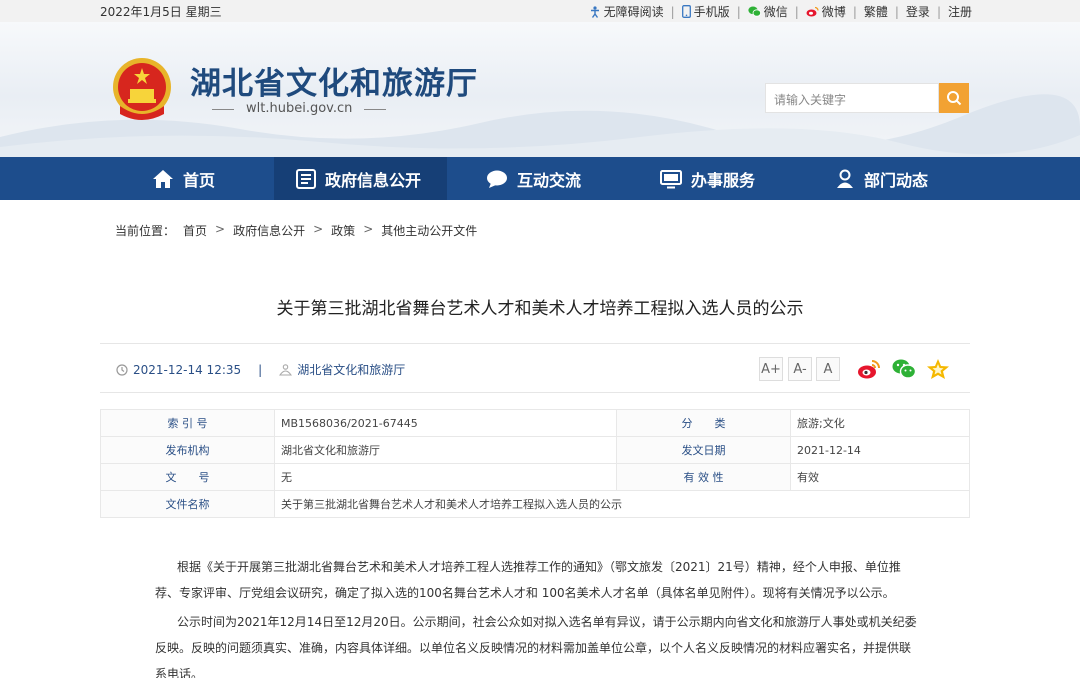 The image size is (1080, 678). I want to click on weibo-label: 微博, so click(833, 12).